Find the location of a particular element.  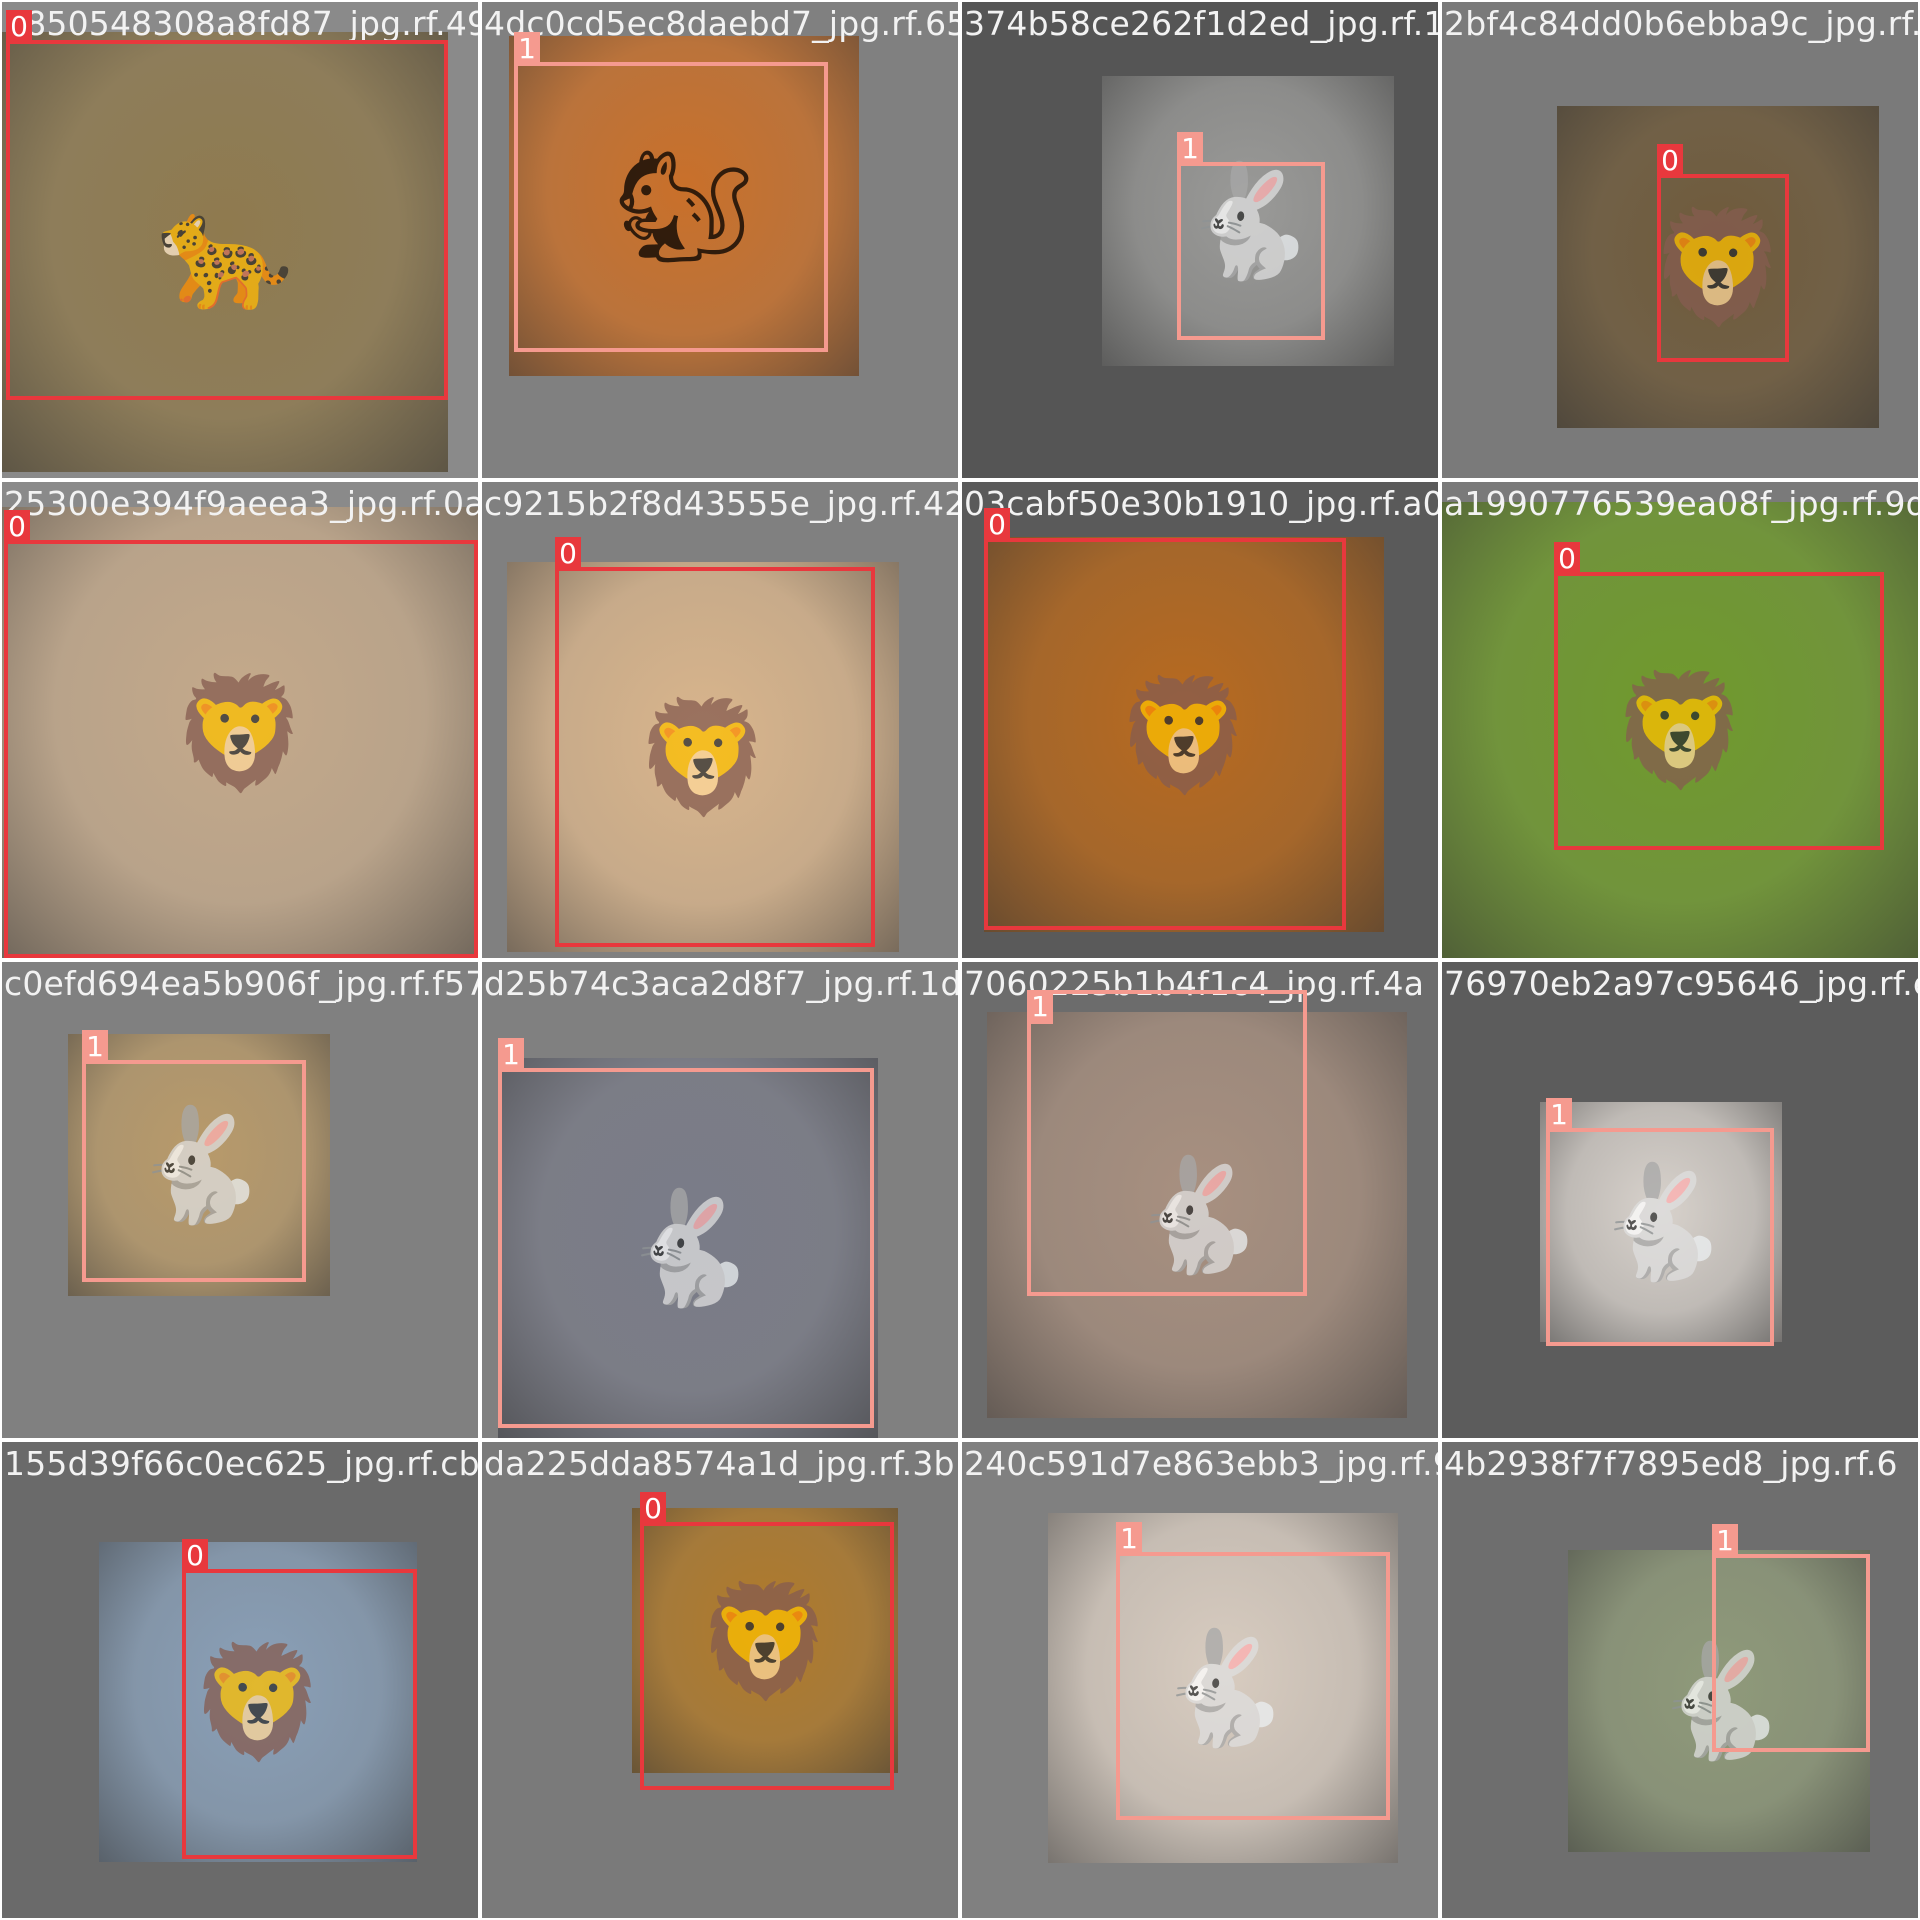

mosaic-tile: 🐇 1 c0efd694ea5b906f_jpg.rf.f57 is located at coordinates (240, 1200).